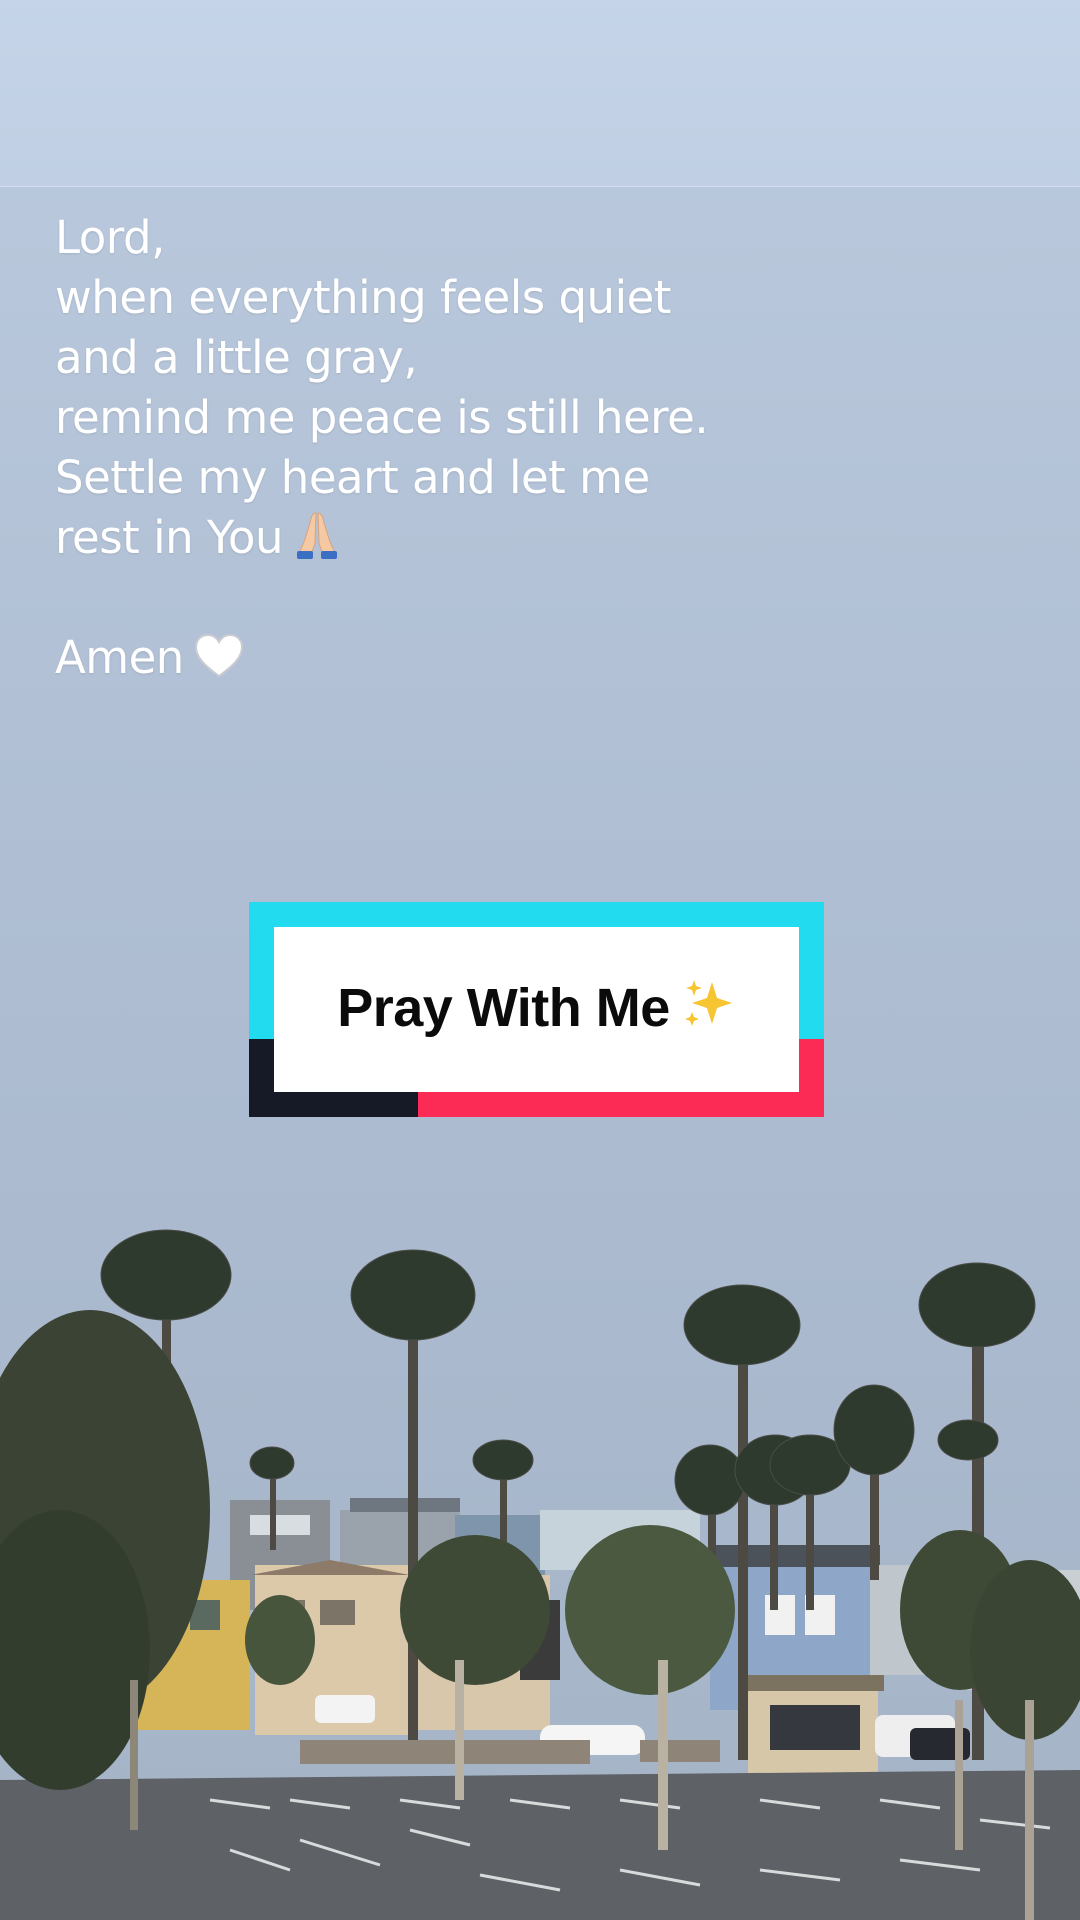 Image resolution: width=1080 pixels, height=1920 pixels. Describe the element at coordinates (352, 477) in the screenshot. I see `caption-line-5: Settle my heart and let me` at that location.